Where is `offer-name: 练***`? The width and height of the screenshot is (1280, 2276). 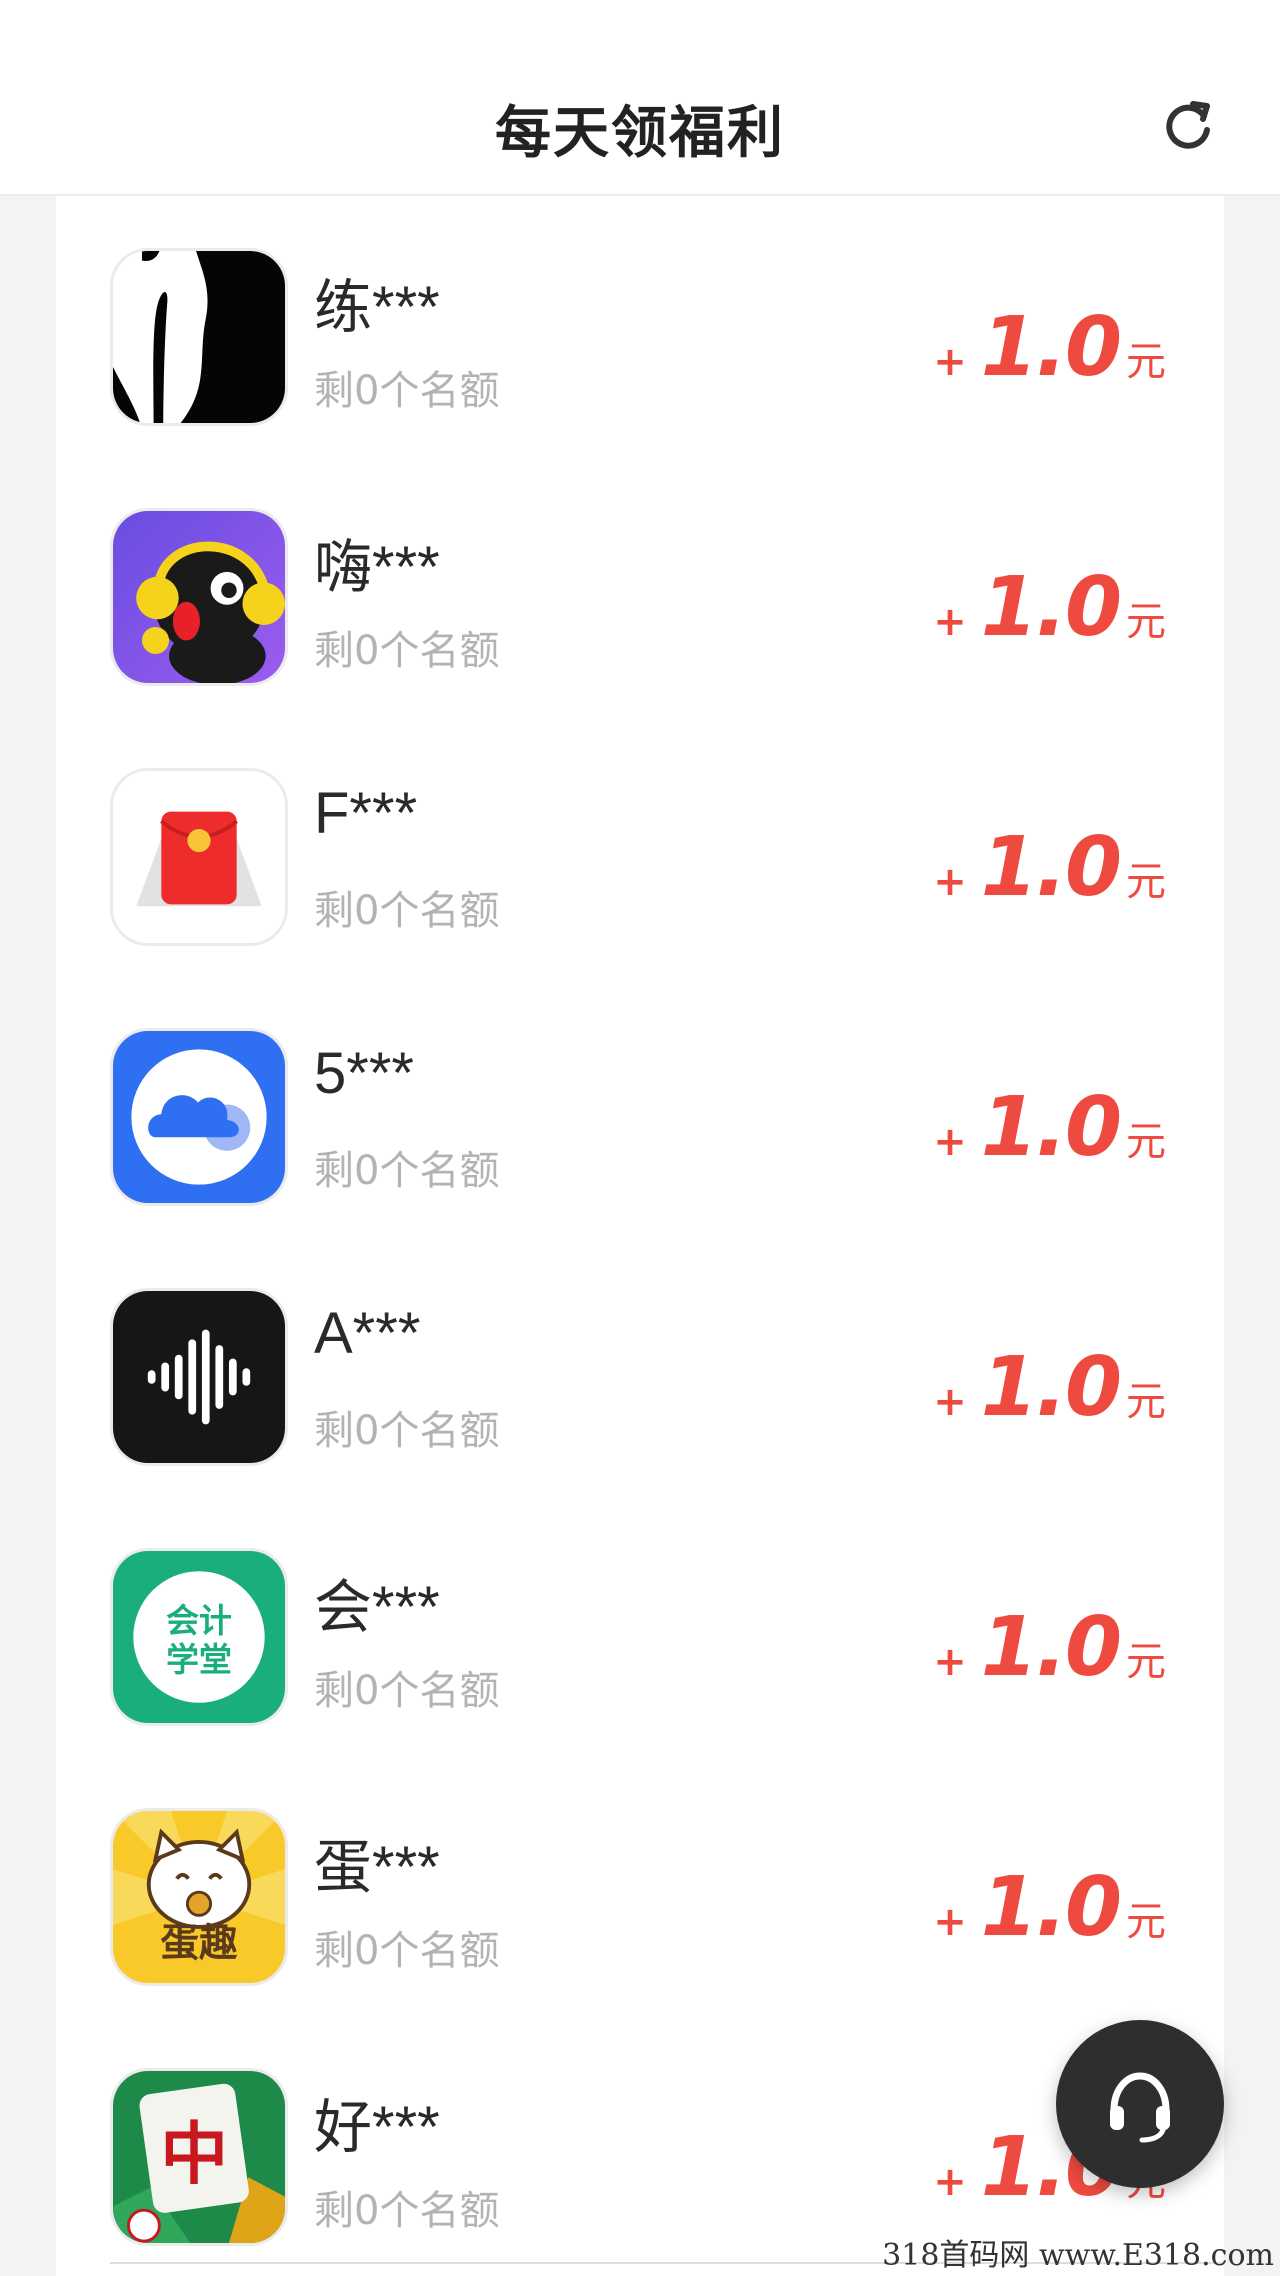
offer-name: 练*** is located at coordinates (377, 307).